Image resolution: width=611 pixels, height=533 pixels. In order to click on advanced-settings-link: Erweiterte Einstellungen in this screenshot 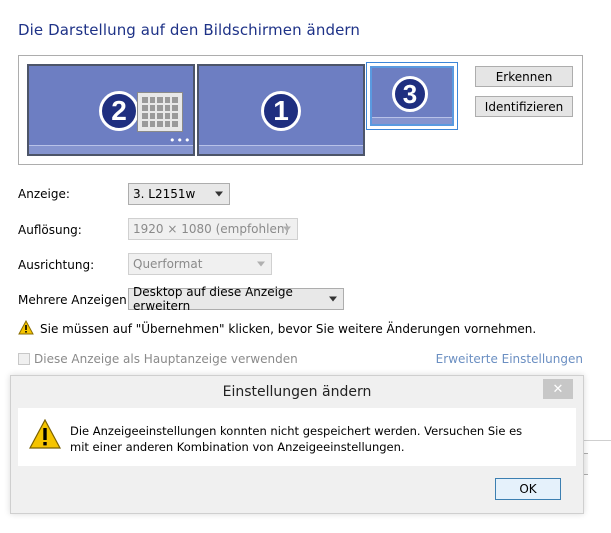, I will do `click(509, 359)`.